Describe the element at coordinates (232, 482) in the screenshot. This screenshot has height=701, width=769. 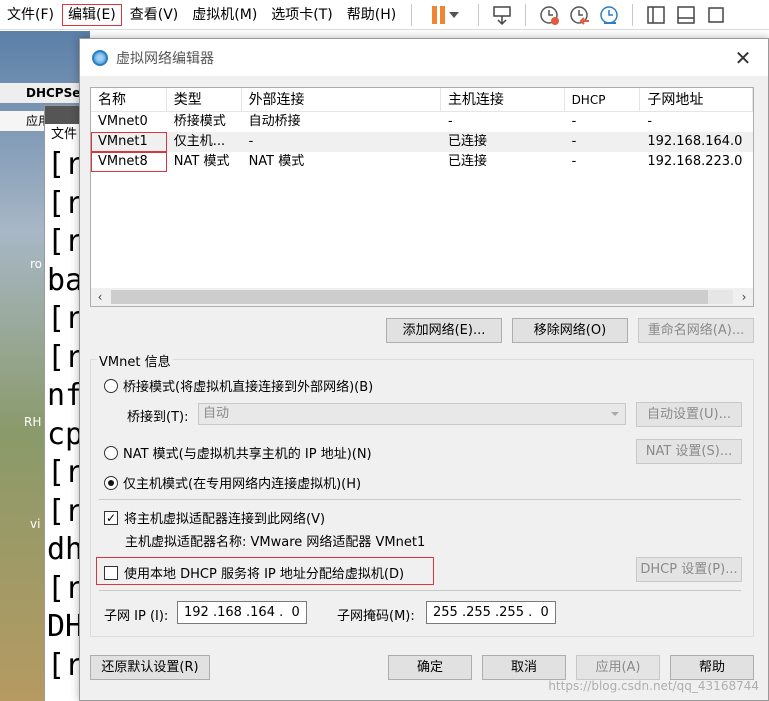
I see `host-only-mode-radio: 仅主机模式(在专用网络内连接虚拟机)(H)` at that location.